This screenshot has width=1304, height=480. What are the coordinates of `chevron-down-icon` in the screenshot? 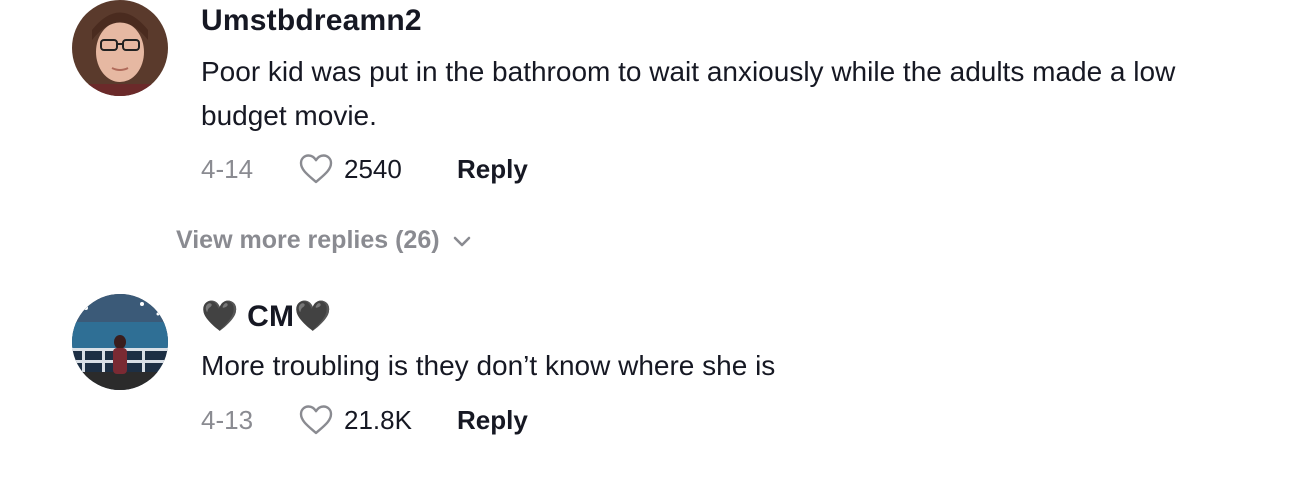 It's located at (461, 241).